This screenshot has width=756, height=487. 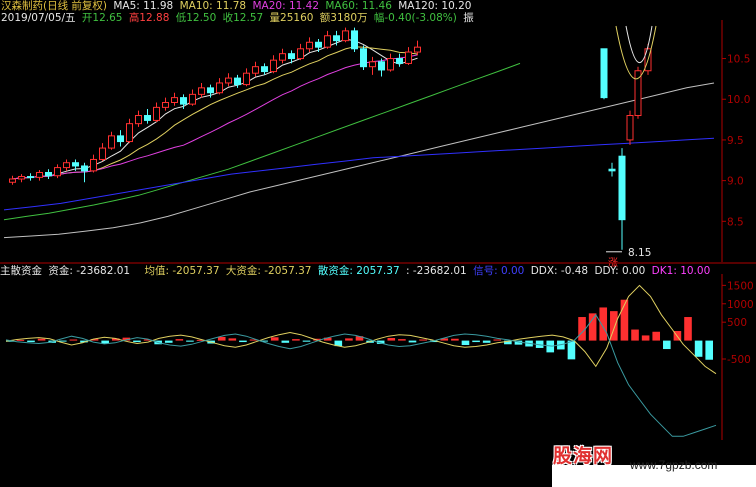 I want to click on colon-label: : -23682.01, so click(x=436, y=271).